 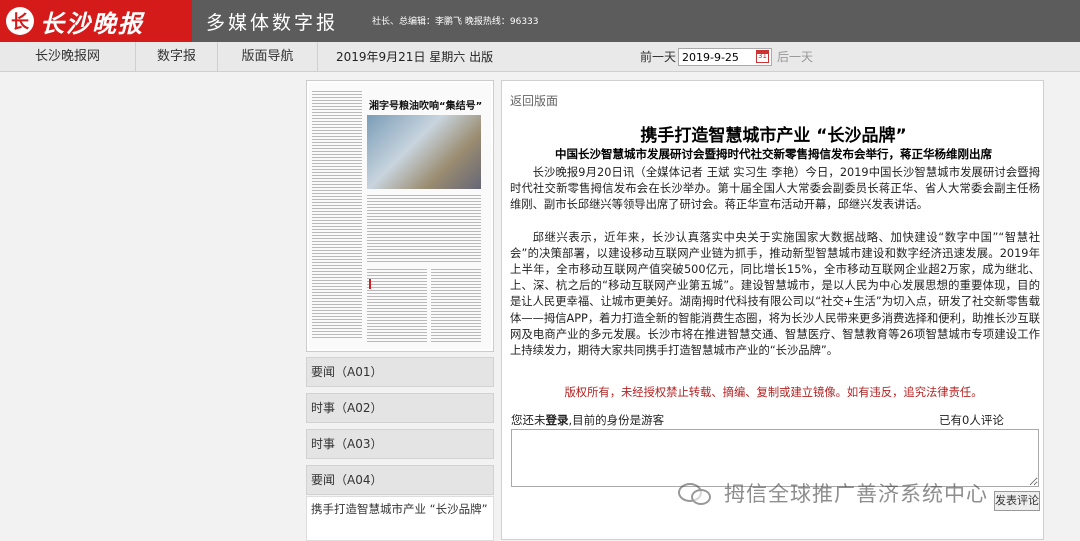 I want to click on copyright-notice: 版权所有，未经授权禁止转载、摘编、复制或建立镜像。如有违反，追究法律责任。, so click(x=773, y=392).